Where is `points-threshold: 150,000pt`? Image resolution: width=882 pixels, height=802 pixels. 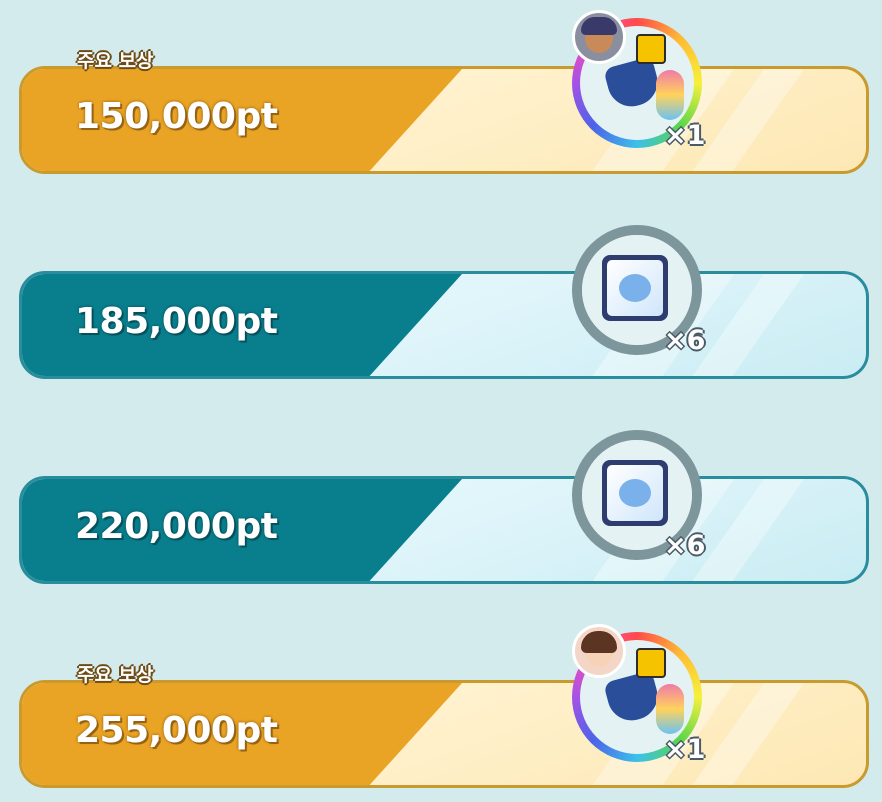 points-threshold: 150,000pt is located at coordinates (176, 116).